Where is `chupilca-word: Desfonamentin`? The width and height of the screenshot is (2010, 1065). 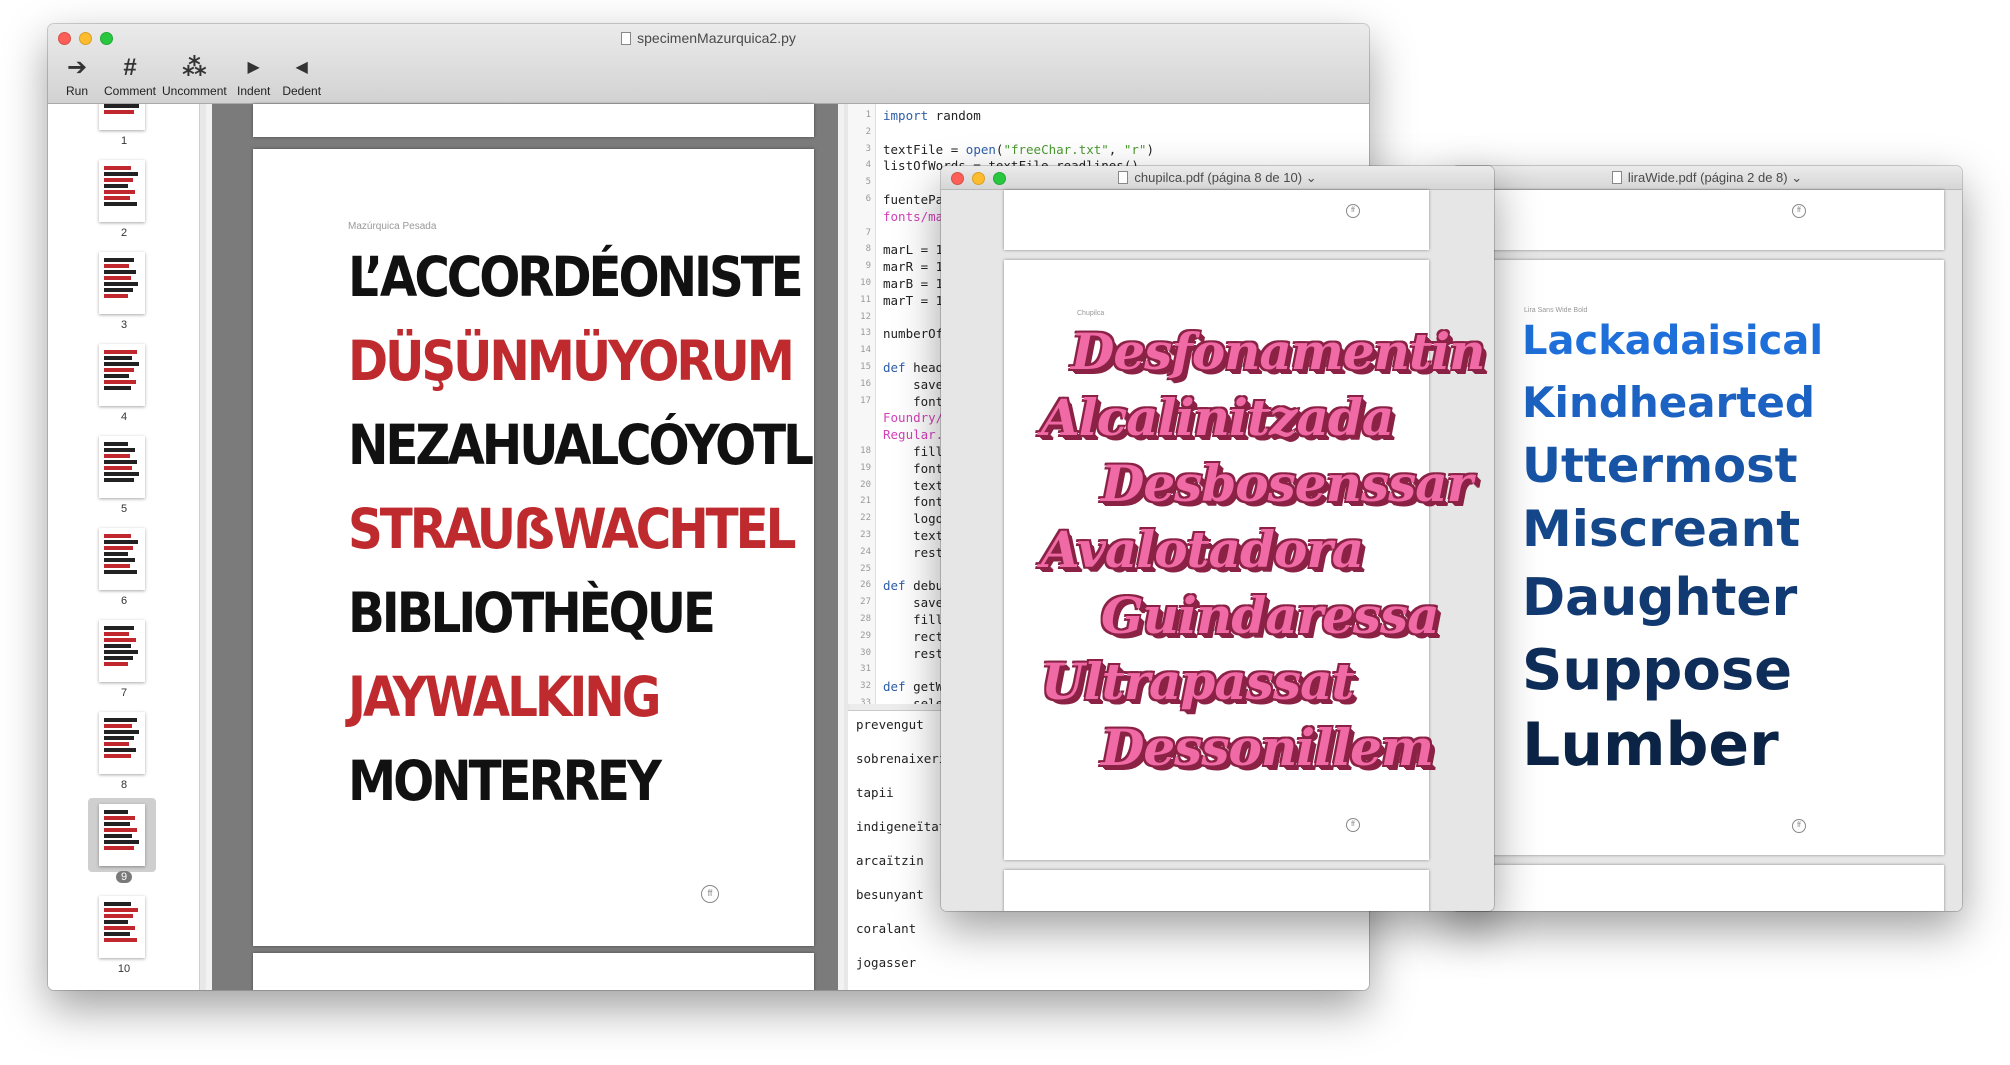
chupilca-word: Desfonamentin is located at coordinates (1278, 351).